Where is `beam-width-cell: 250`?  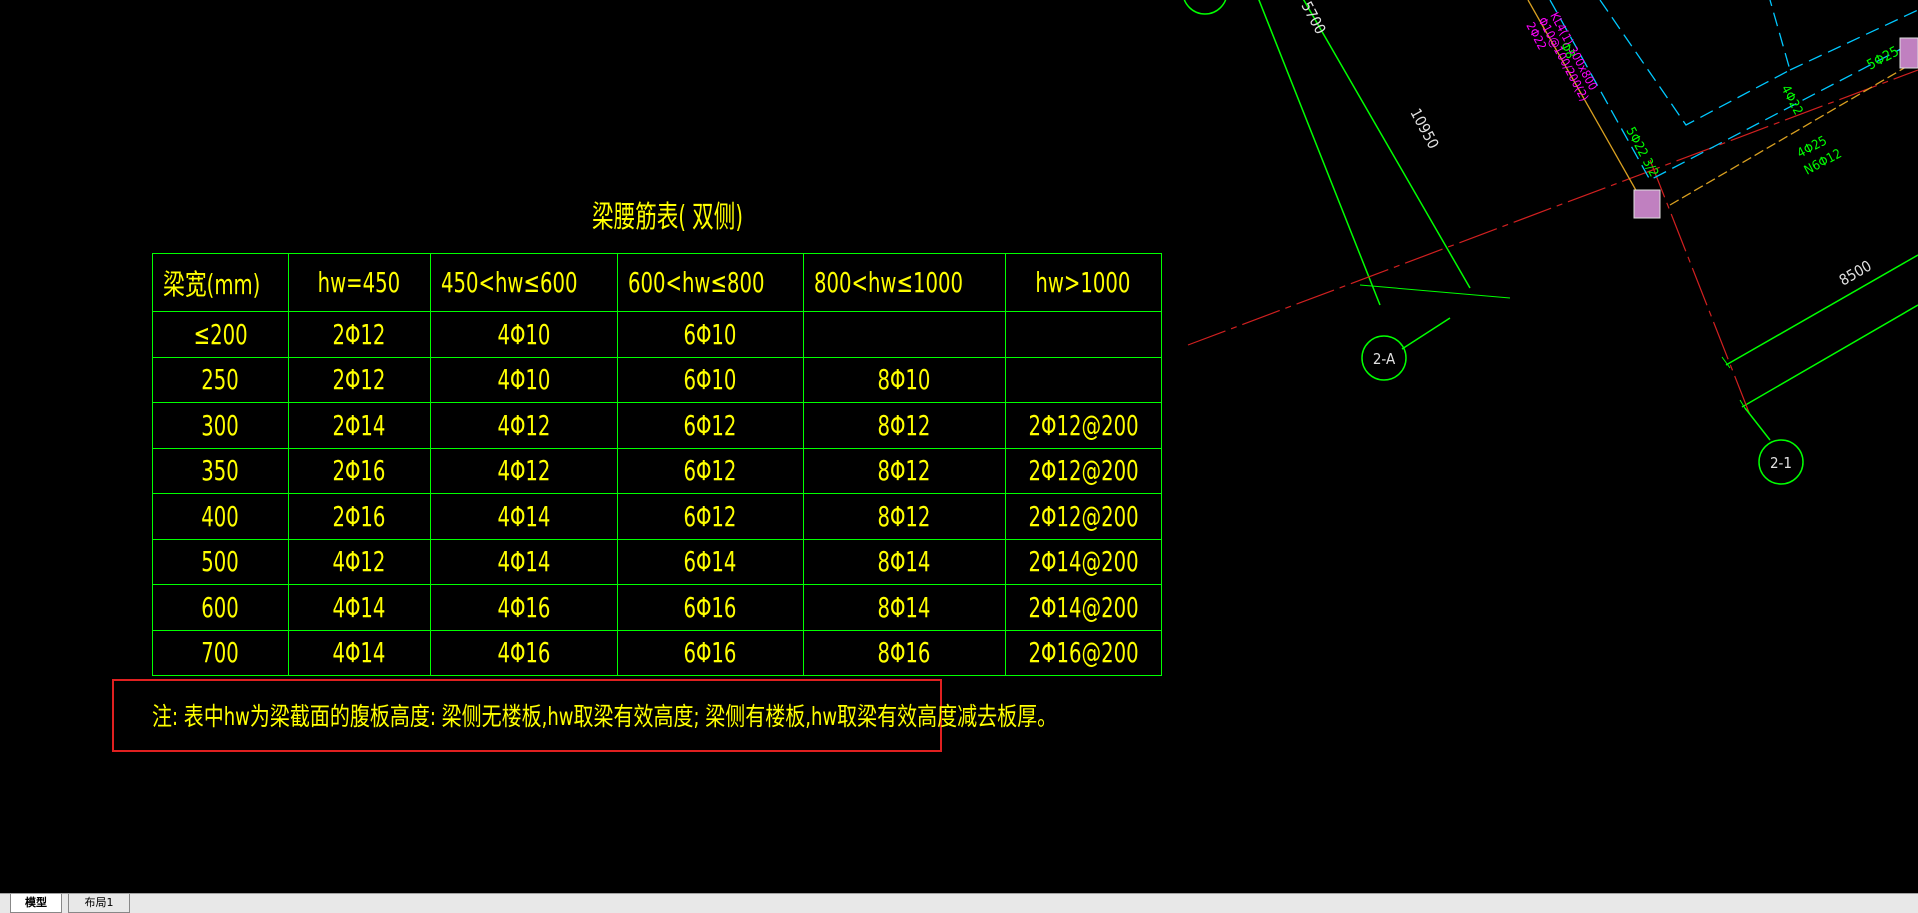 beam-width-cell: 250 is located at coordinates (220, 379).